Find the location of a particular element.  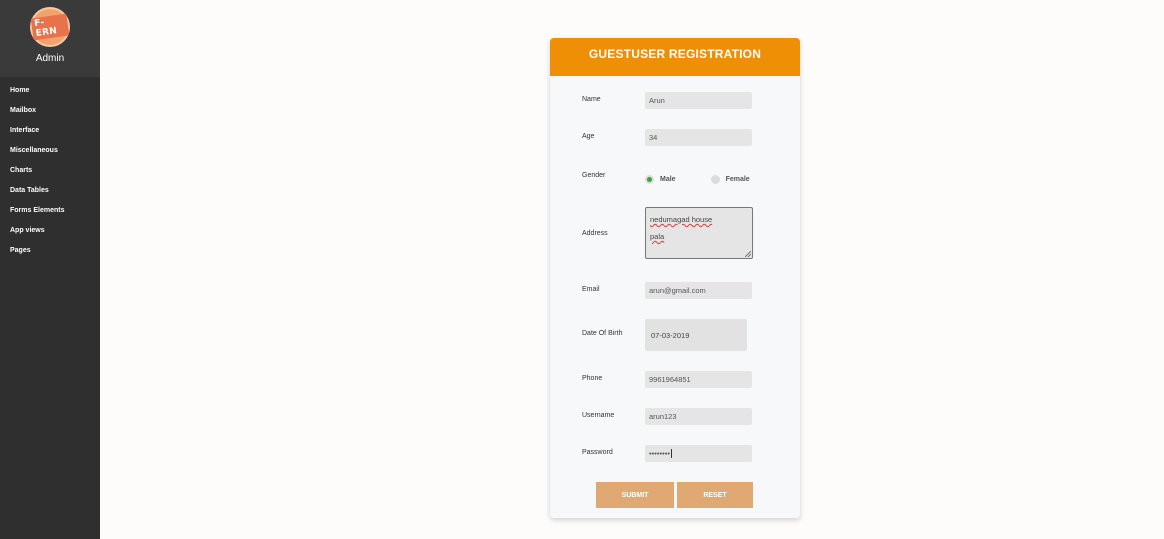

phone-field: 9961964851 is located at coordinates (698, 379).